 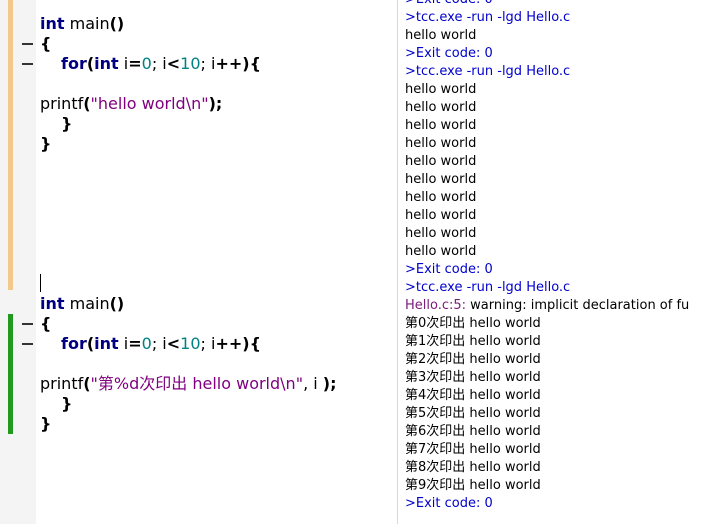 I want to click on output-line: 第6次印出 hello world, so click(x=473, y=432).